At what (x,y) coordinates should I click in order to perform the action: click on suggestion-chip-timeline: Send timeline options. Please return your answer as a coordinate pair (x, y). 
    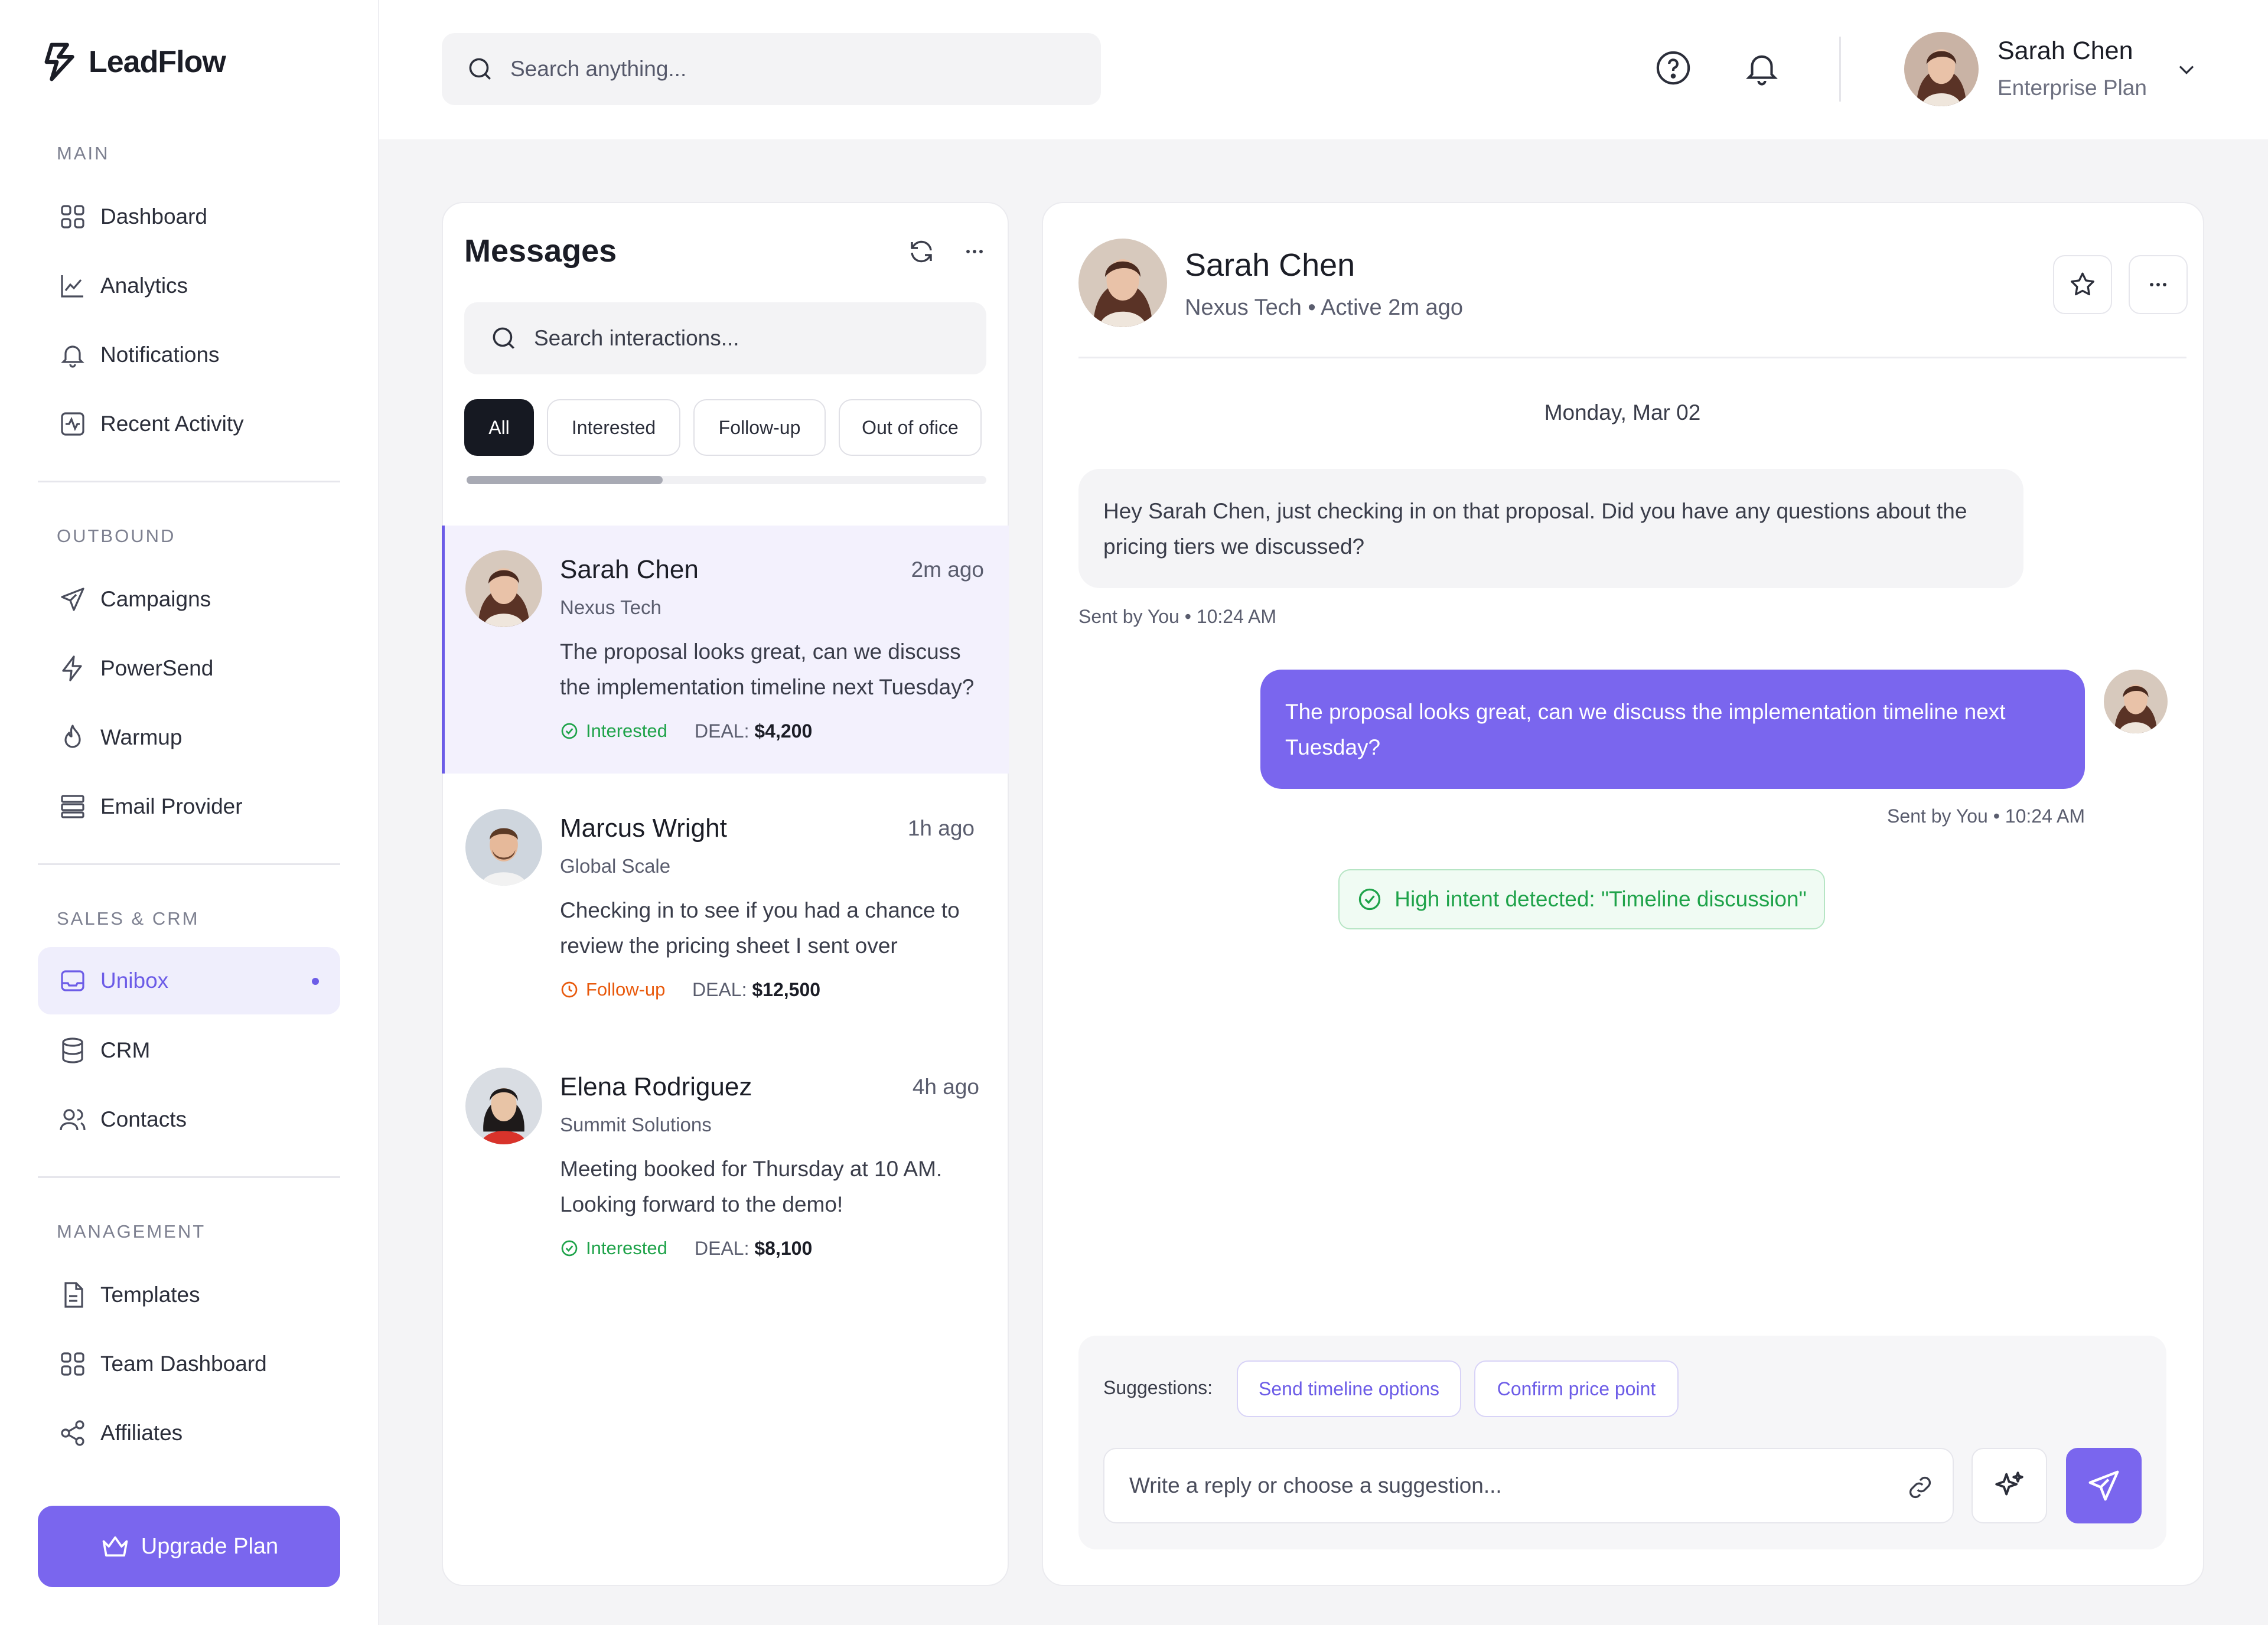
    Looking at the image, I should click on (1349, 1388).